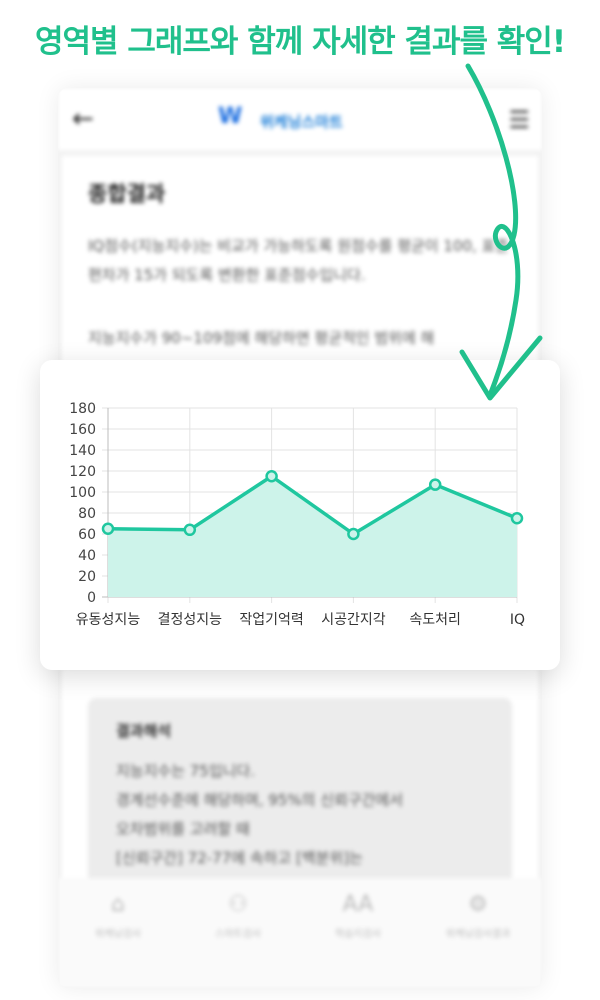 Image resolution: width=600 pixels, height=1000 pixels. I want to click on x-tick-label: 작업기억력, so click(271, 620).